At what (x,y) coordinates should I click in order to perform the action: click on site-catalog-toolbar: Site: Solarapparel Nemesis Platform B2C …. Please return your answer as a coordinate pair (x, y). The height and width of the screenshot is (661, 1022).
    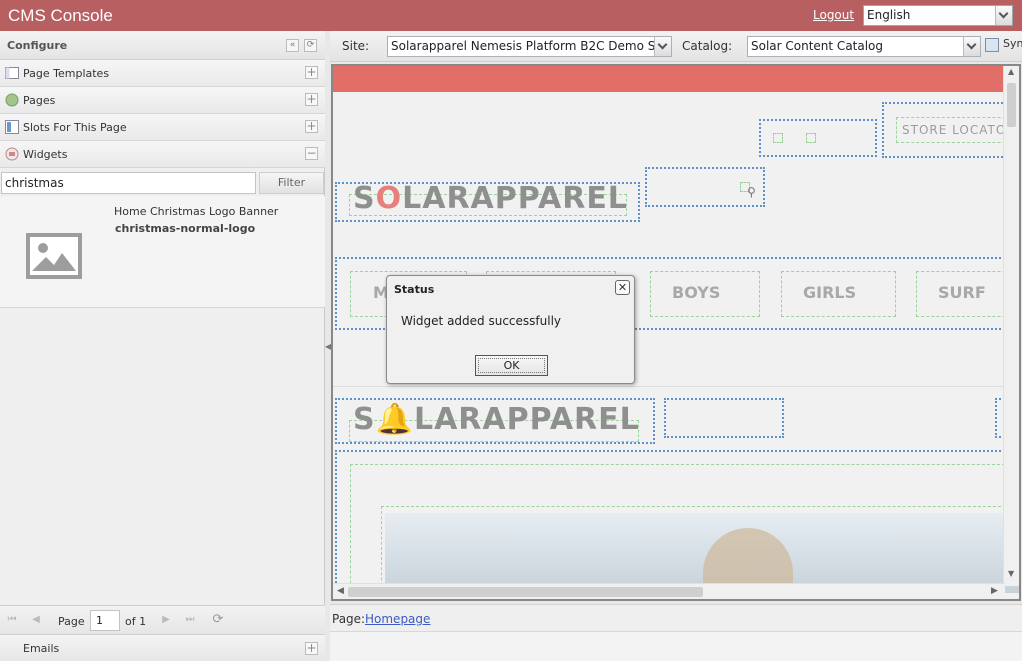
    Looking at the image, I should click on (676, 46).